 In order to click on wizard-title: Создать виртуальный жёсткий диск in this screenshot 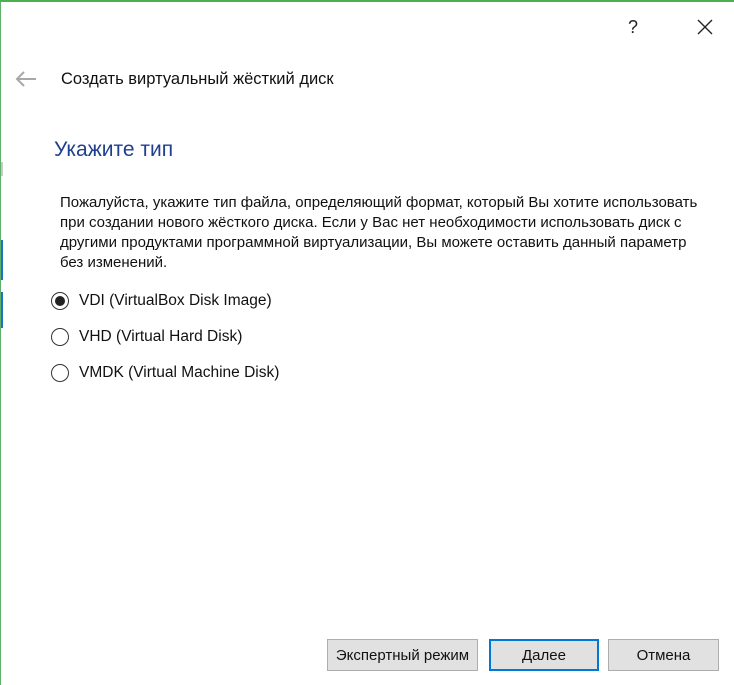, I will do `click(197, 79)`.